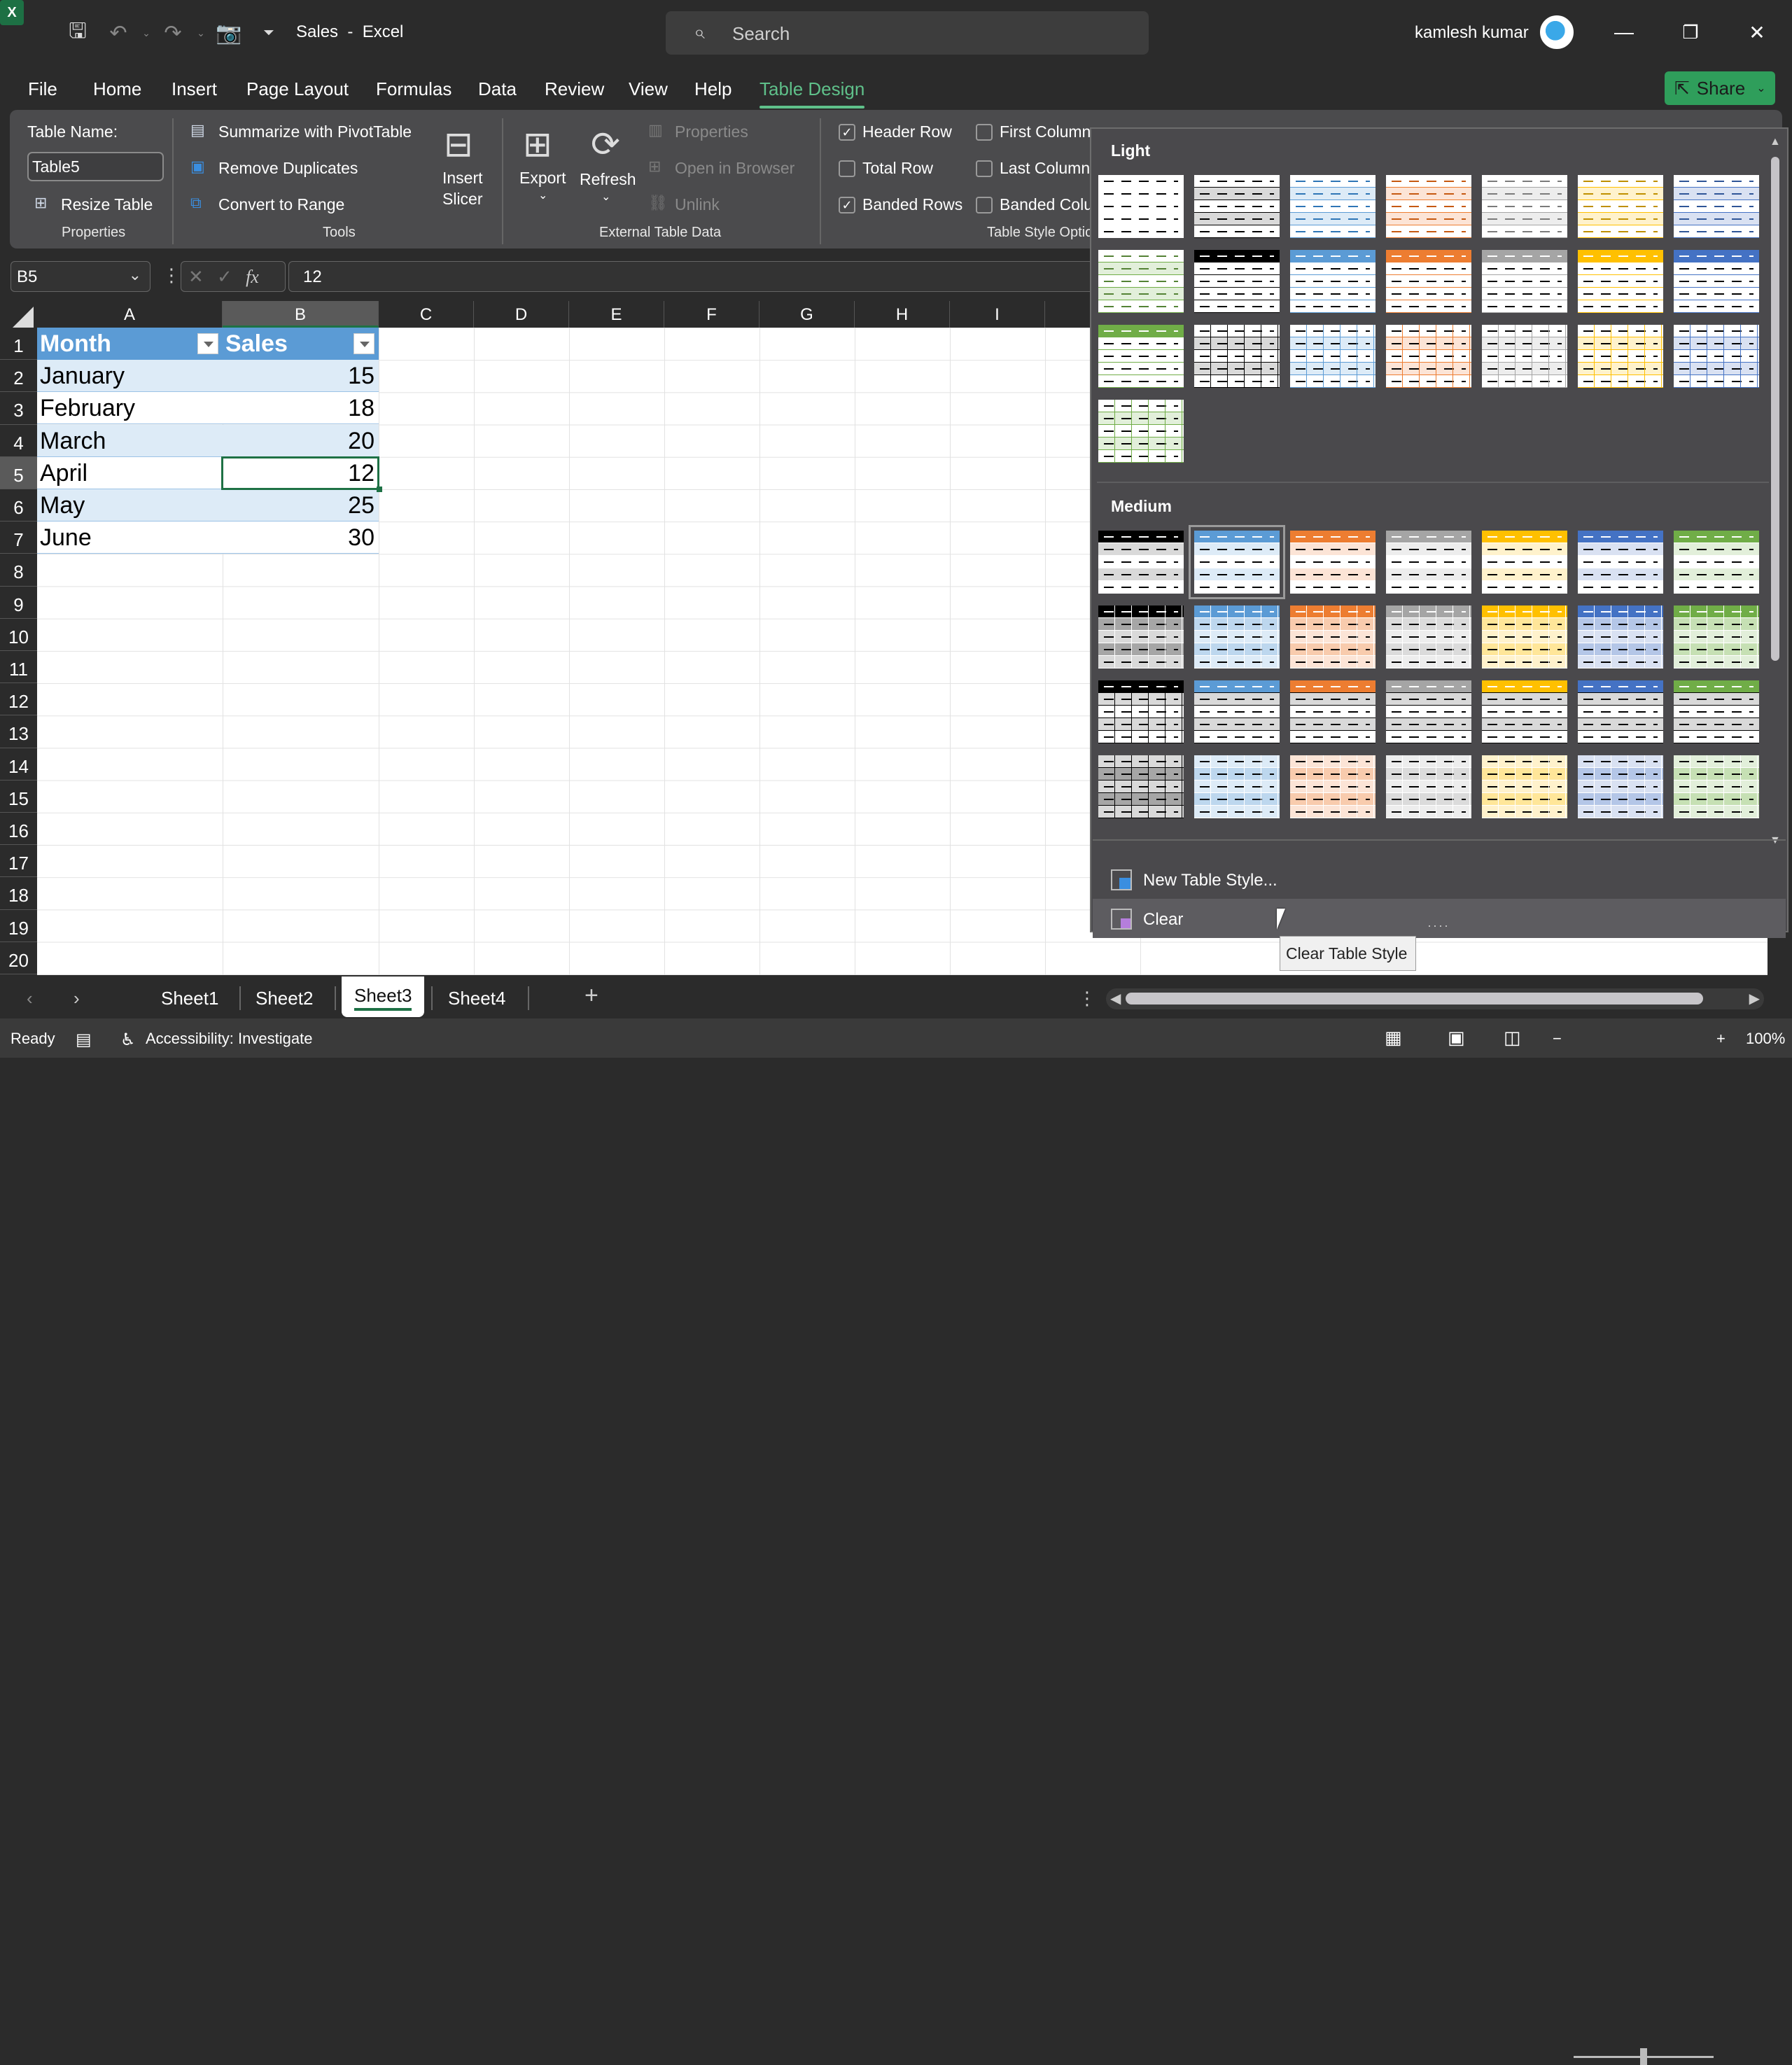 This screenshot has width=1792, height=2065. What do you see at coordinates (189, 998) in the screenshot?
I see `sheet-tab-sheet1: Sheet1` at bounding box center [189, 998].